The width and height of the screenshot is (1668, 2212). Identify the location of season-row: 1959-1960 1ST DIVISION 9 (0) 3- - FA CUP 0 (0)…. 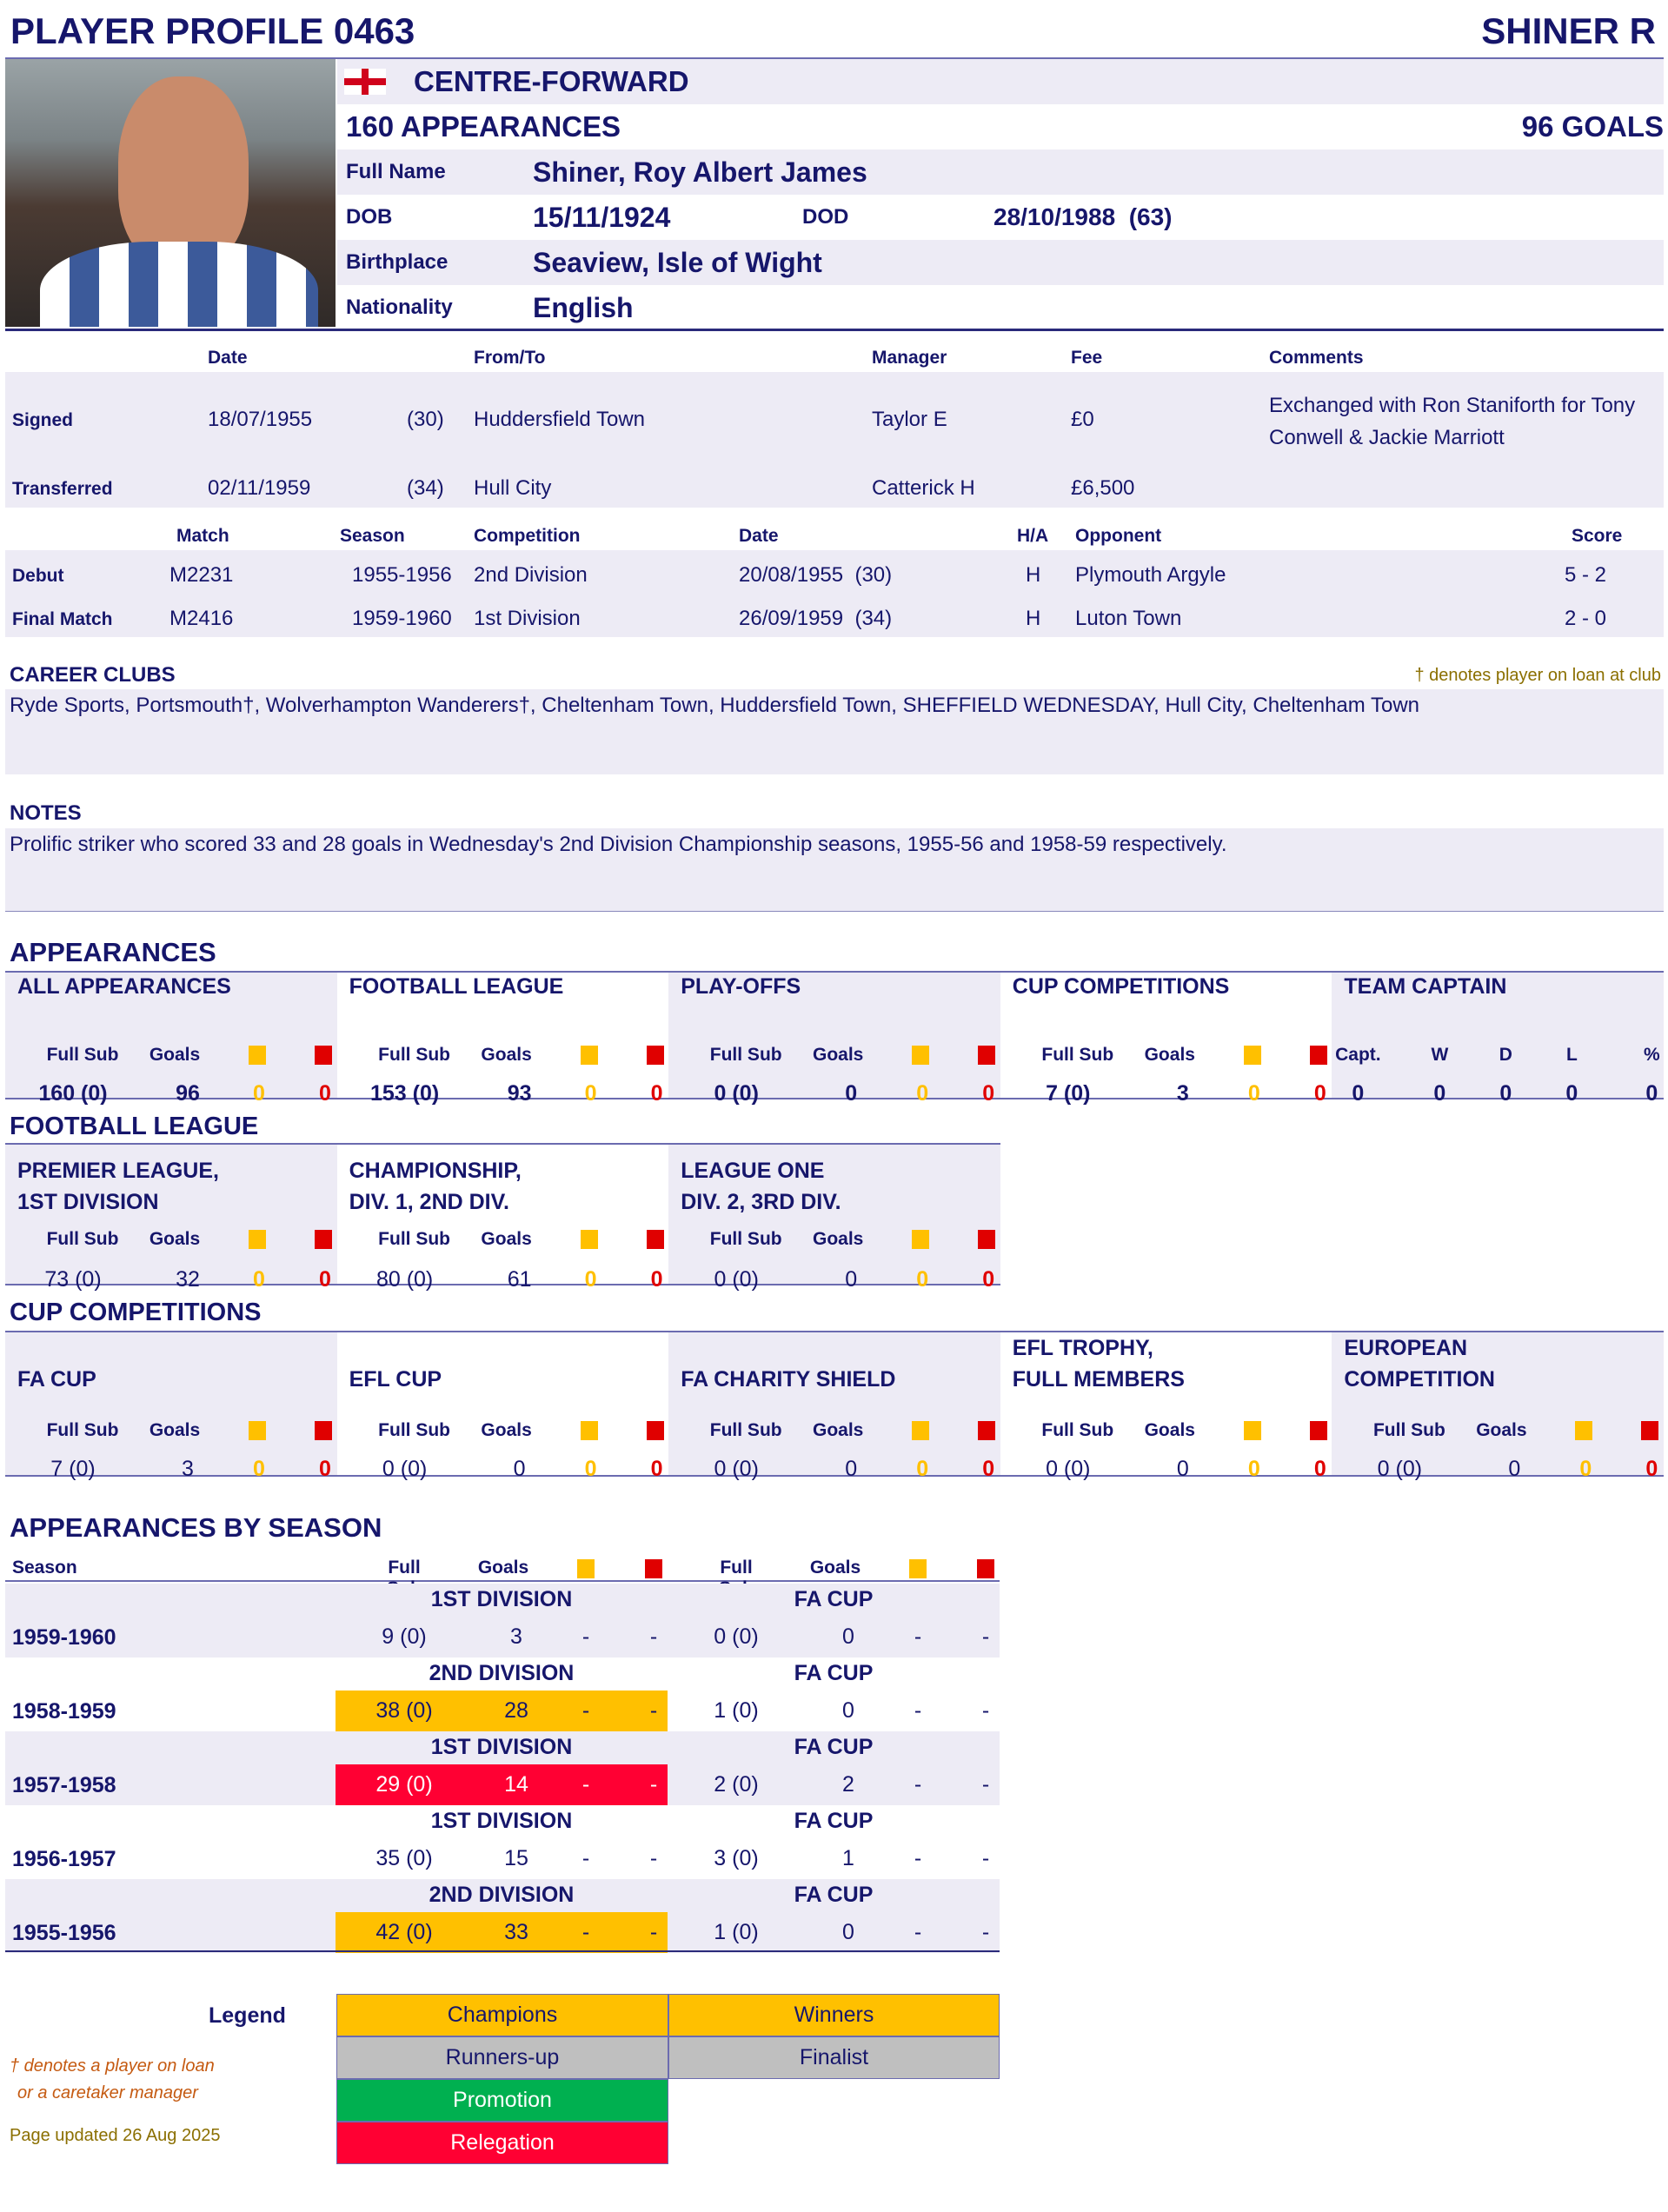
(502, 1620).